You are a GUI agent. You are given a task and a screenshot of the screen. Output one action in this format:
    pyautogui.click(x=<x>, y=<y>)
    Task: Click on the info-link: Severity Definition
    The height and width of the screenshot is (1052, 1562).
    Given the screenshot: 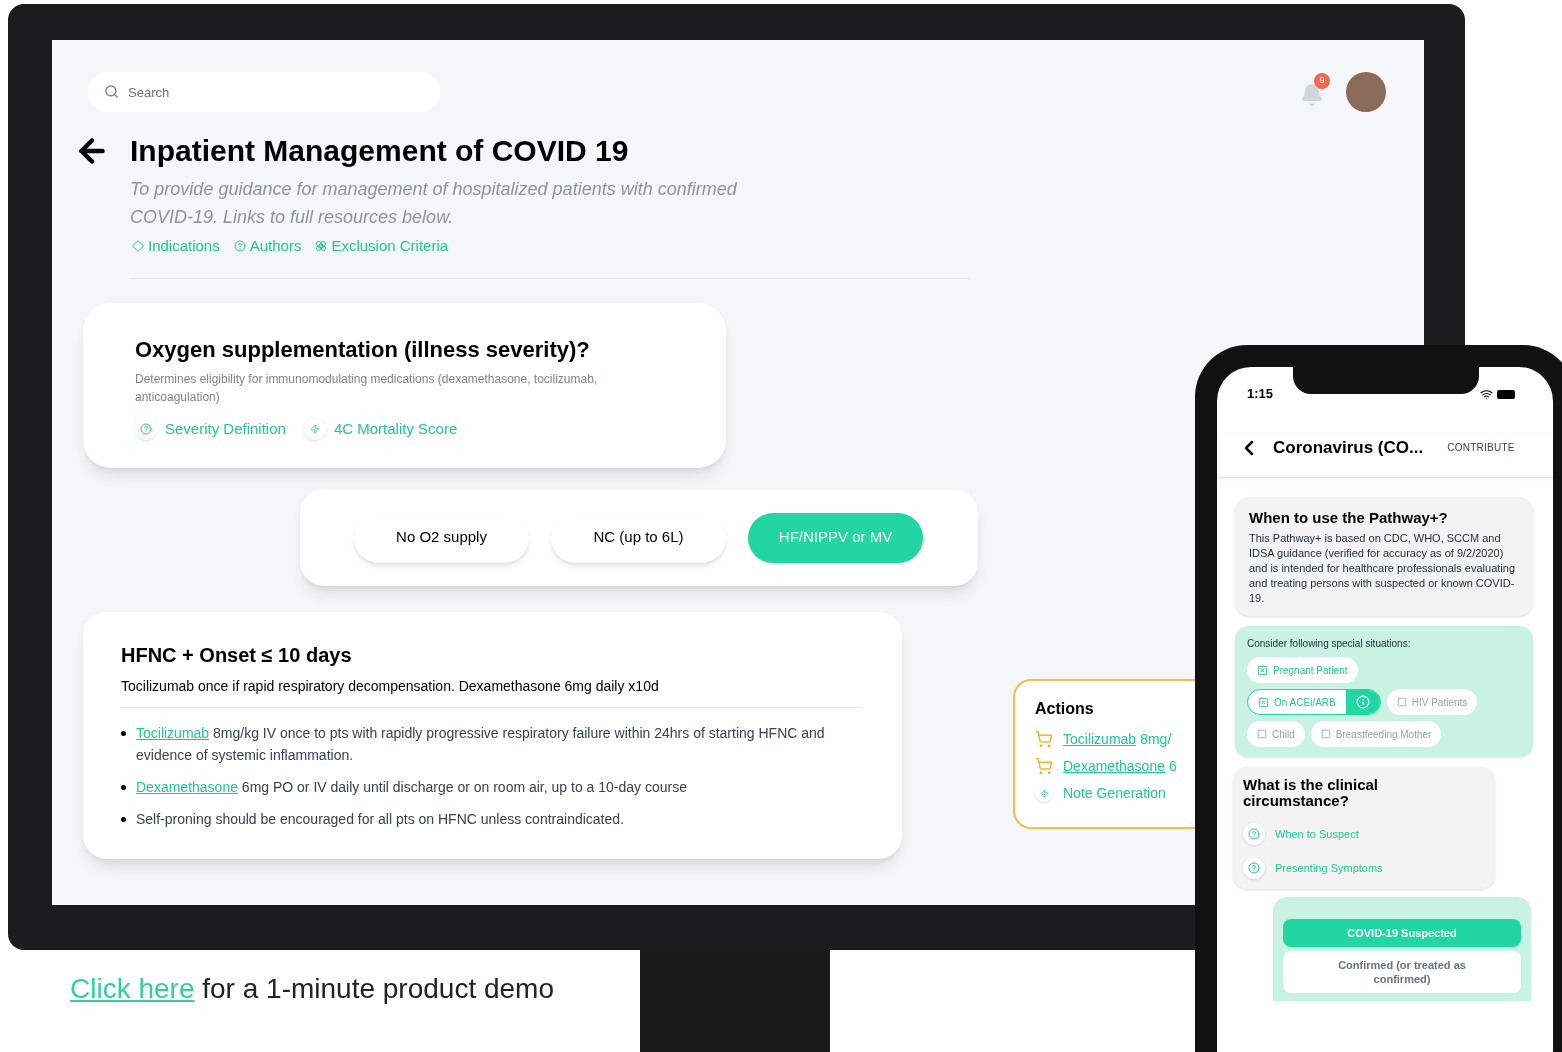 What is the action you would take?
    pyautogui.click(x=210, y=428)
    